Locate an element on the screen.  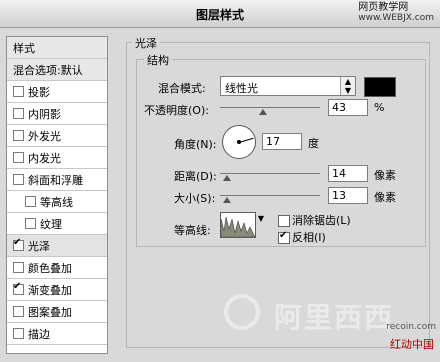
group-title: 结构 is located at coordinates (158, 60).